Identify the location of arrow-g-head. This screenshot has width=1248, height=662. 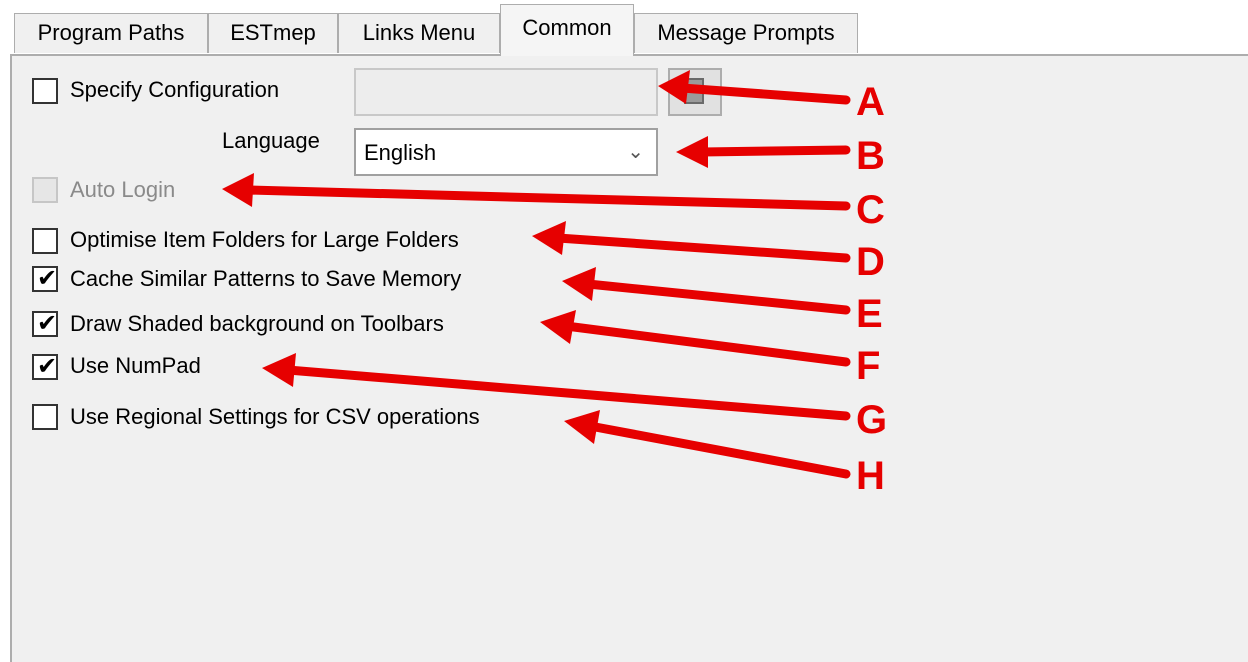
(279, 370).